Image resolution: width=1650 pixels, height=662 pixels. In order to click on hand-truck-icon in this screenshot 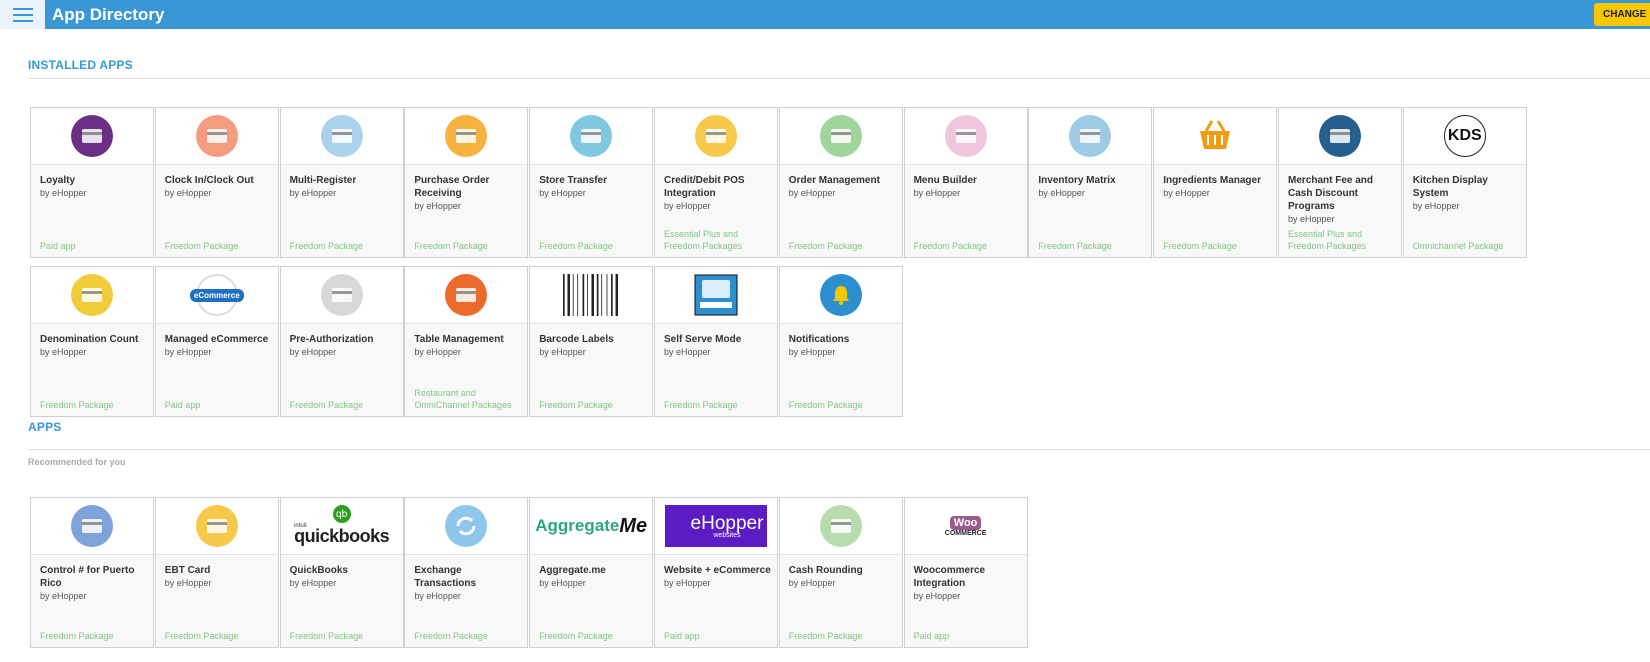, I will do `click(466, 136)`.